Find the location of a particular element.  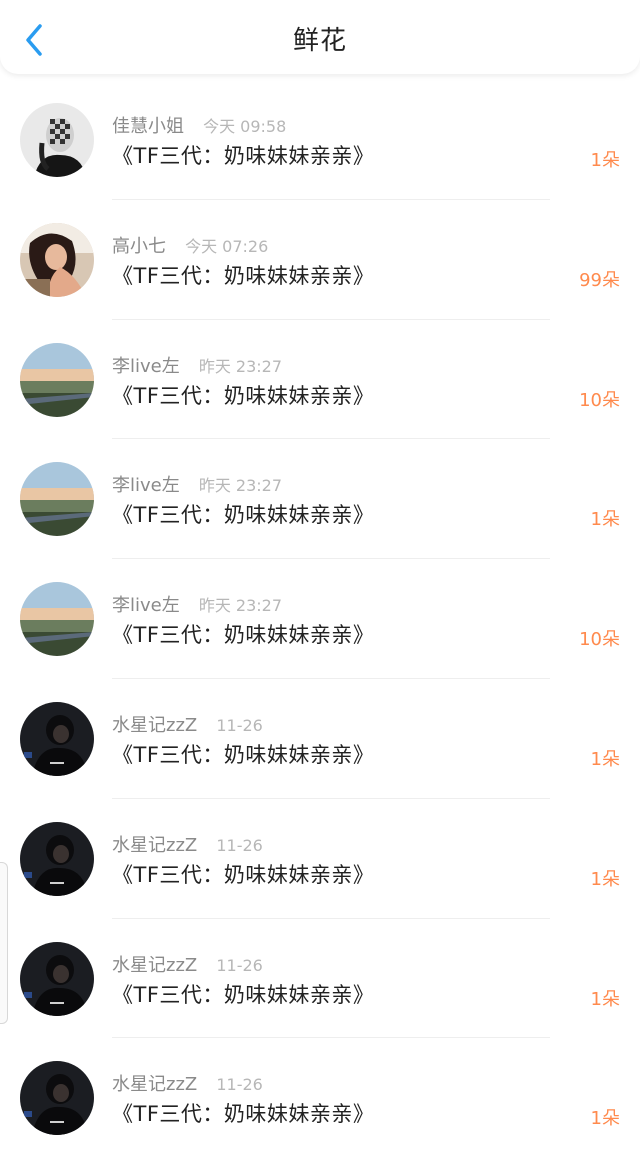

top-nav-bar: 鲜花 is located at coordinates (320, 37).